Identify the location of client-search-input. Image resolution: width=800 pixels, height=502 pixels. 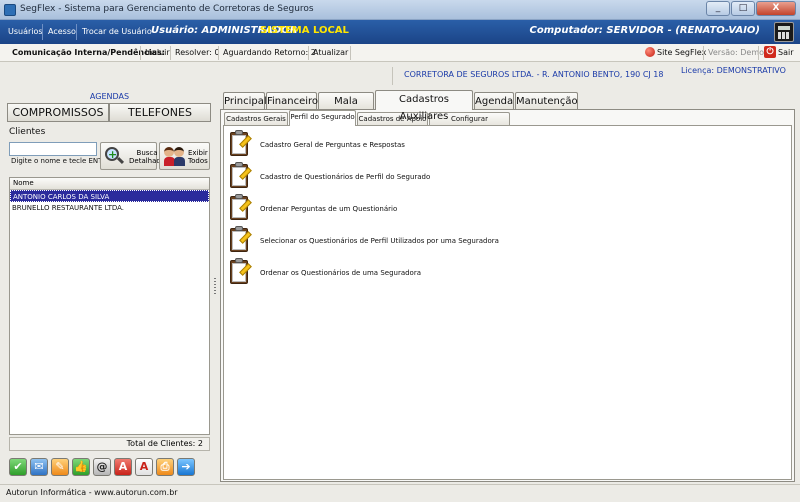
(53, 149).